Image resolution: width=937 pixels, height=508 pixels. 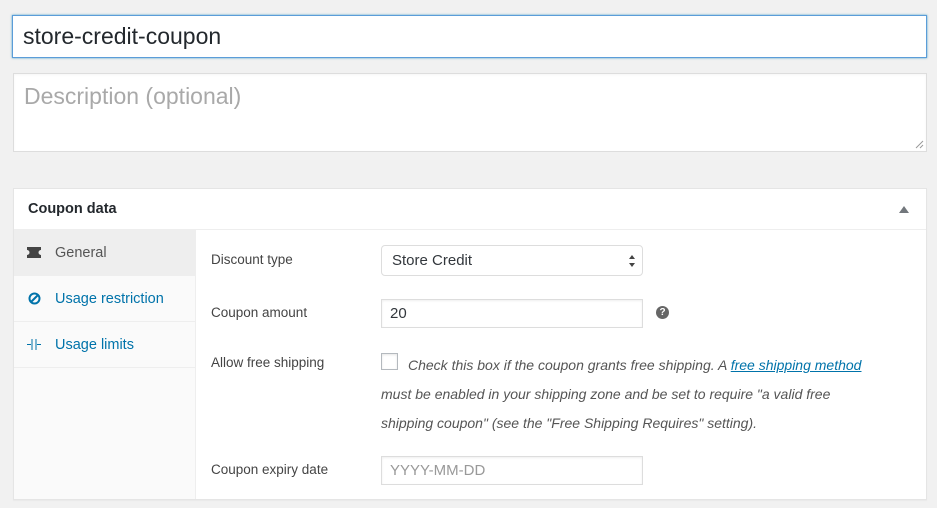 What do you see at coordinates (252, 259) in the screenshot?
I see `discount-type-label: Discount type` at bounding box center [252, 259].